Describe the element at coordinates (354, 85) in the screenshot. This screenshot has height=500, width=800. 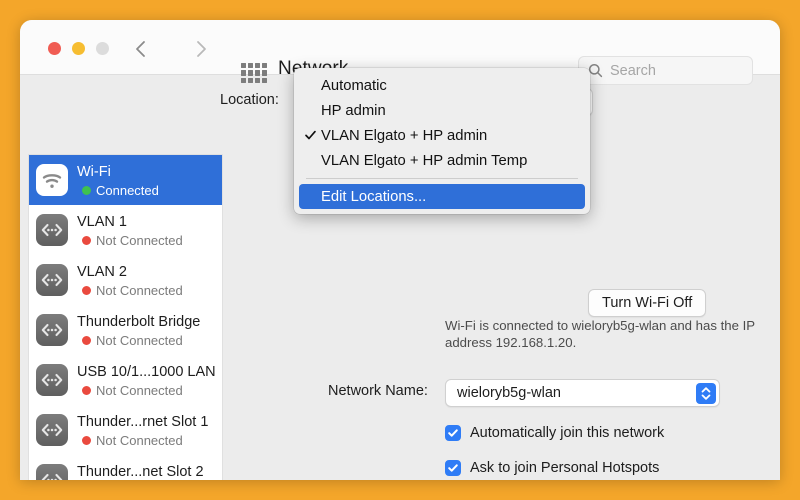
I see `location-menu-item-label: Automatic` at that location.